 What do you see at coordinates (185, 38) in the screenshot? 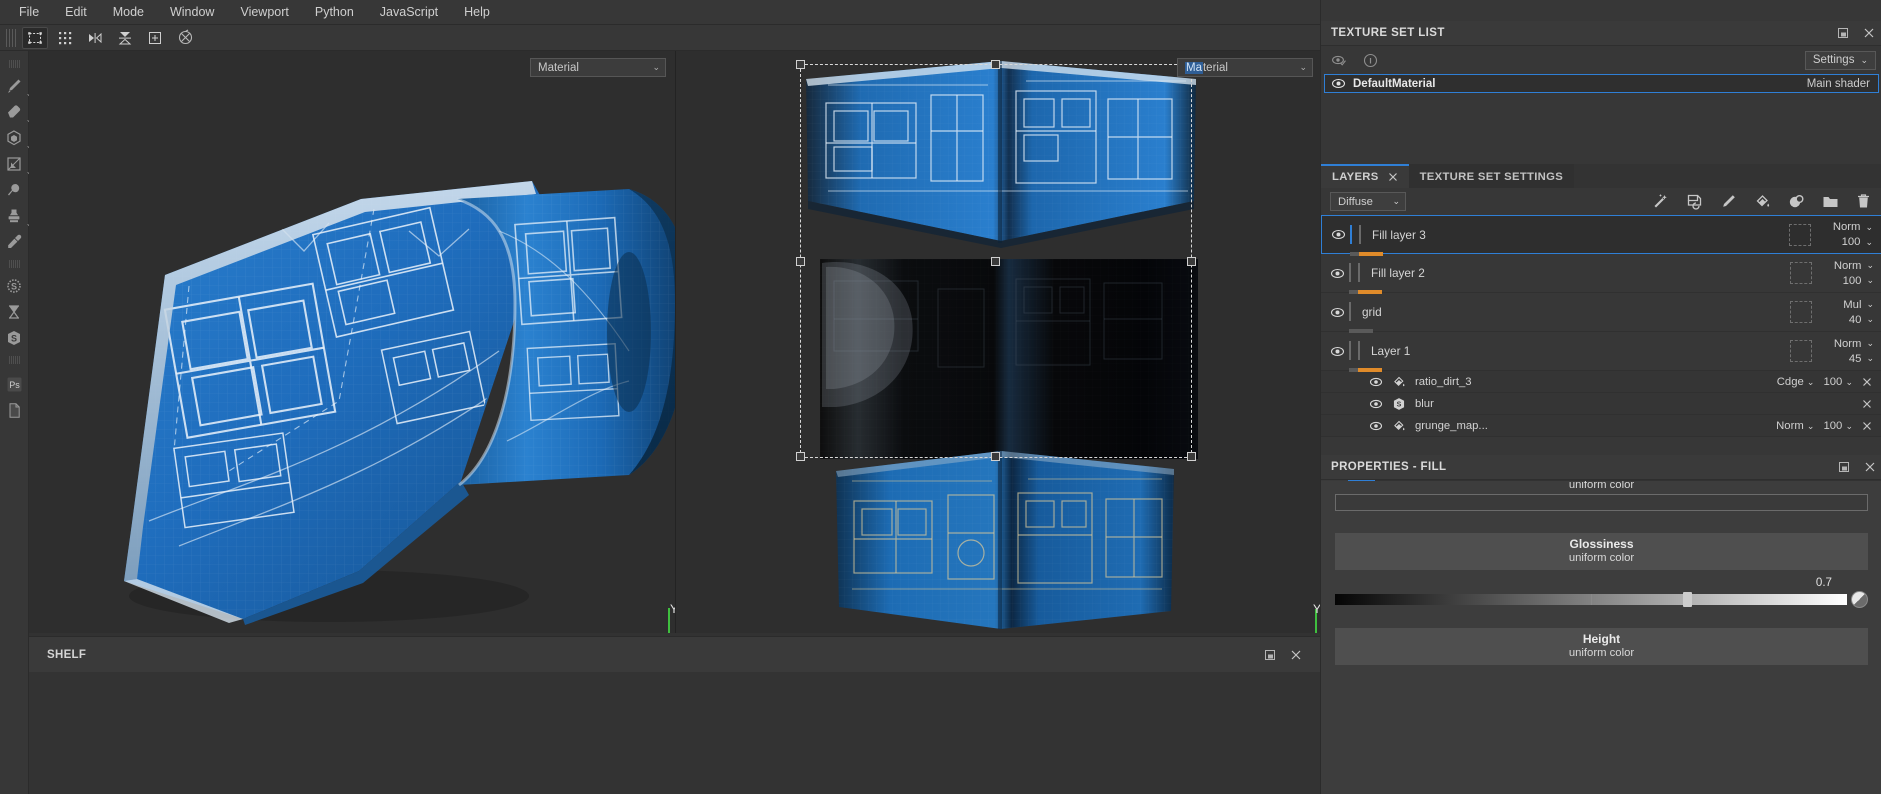
I see `reset-button` at bounding box center [185, 38].